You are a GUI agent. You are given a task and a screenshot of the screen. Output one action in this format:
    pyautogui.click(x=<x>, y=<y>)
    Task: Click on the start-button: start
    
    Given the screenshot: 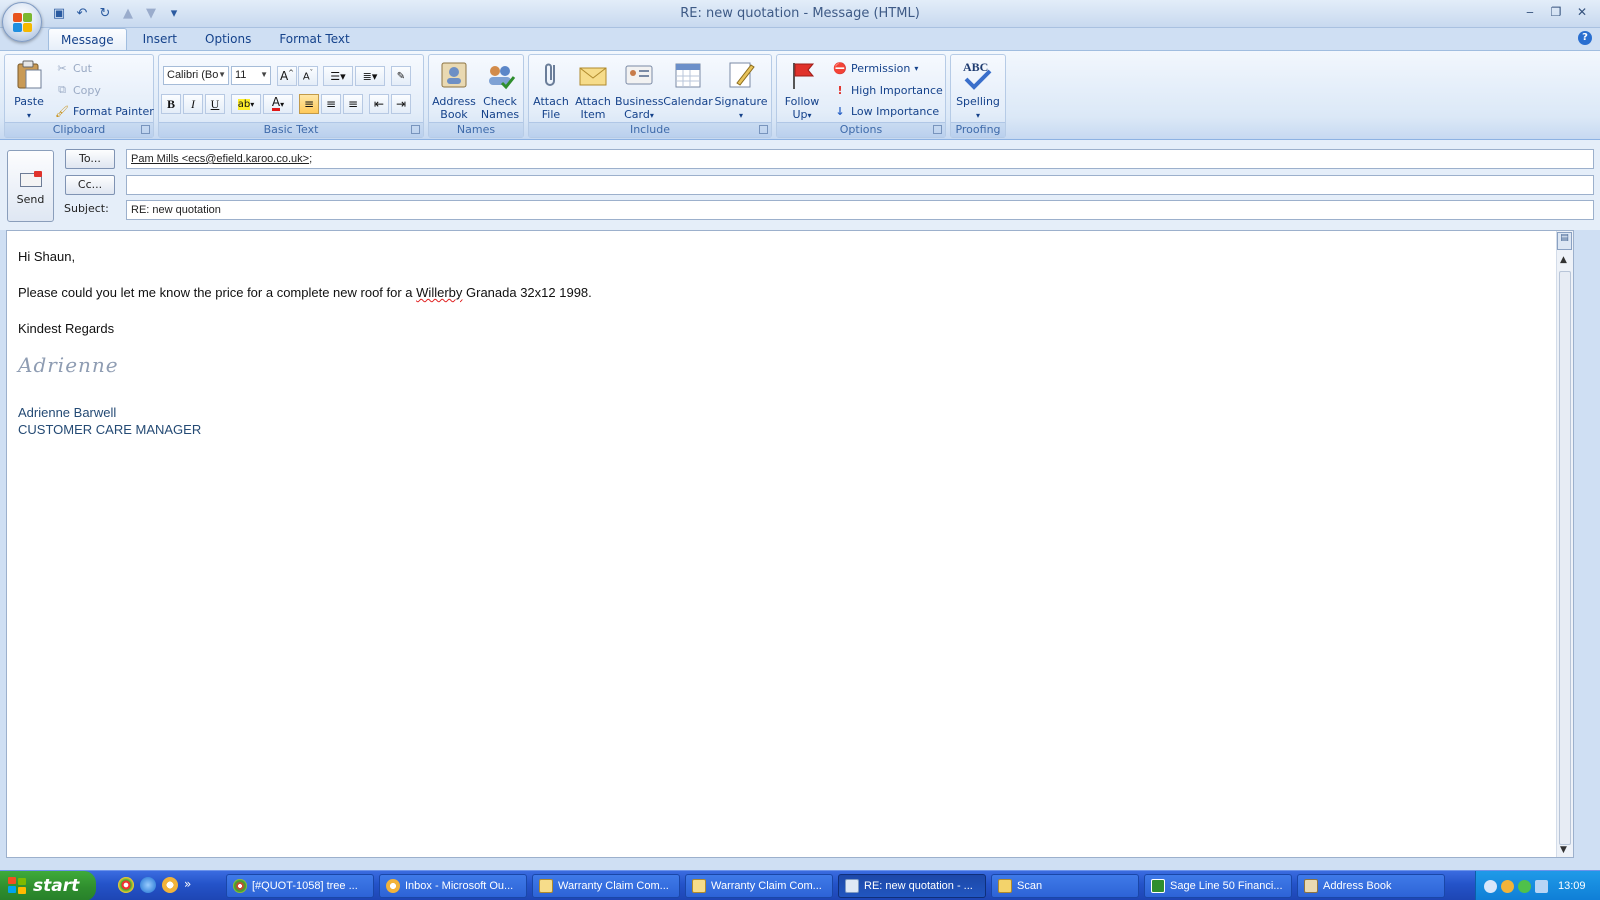 What is the action you would take?
    pyautogui.click(x=48, y=885)
    